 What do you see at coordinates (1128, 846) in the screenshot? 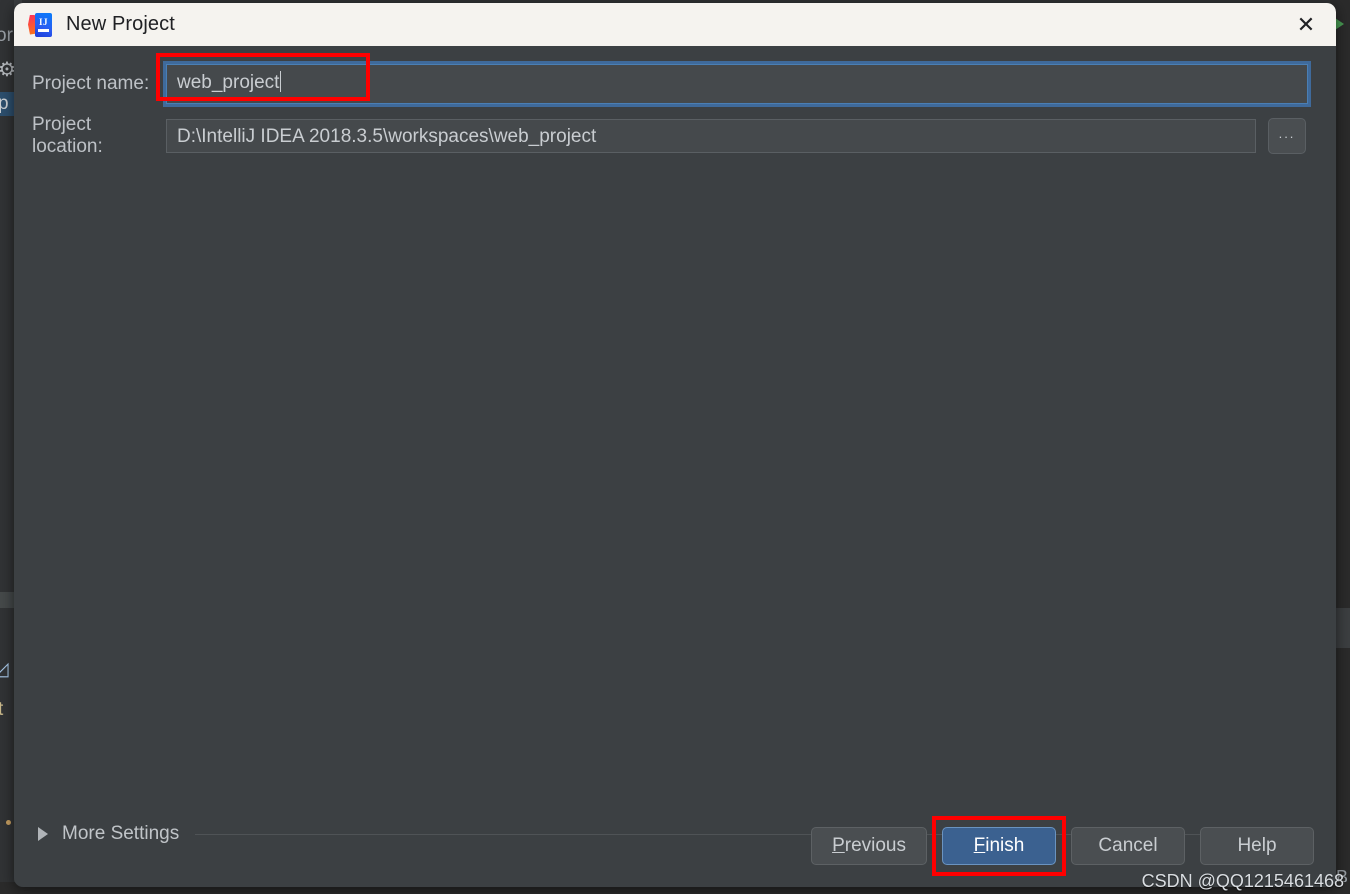
I see `cancel-button: Cancel` at bounding box center [1128, 846].